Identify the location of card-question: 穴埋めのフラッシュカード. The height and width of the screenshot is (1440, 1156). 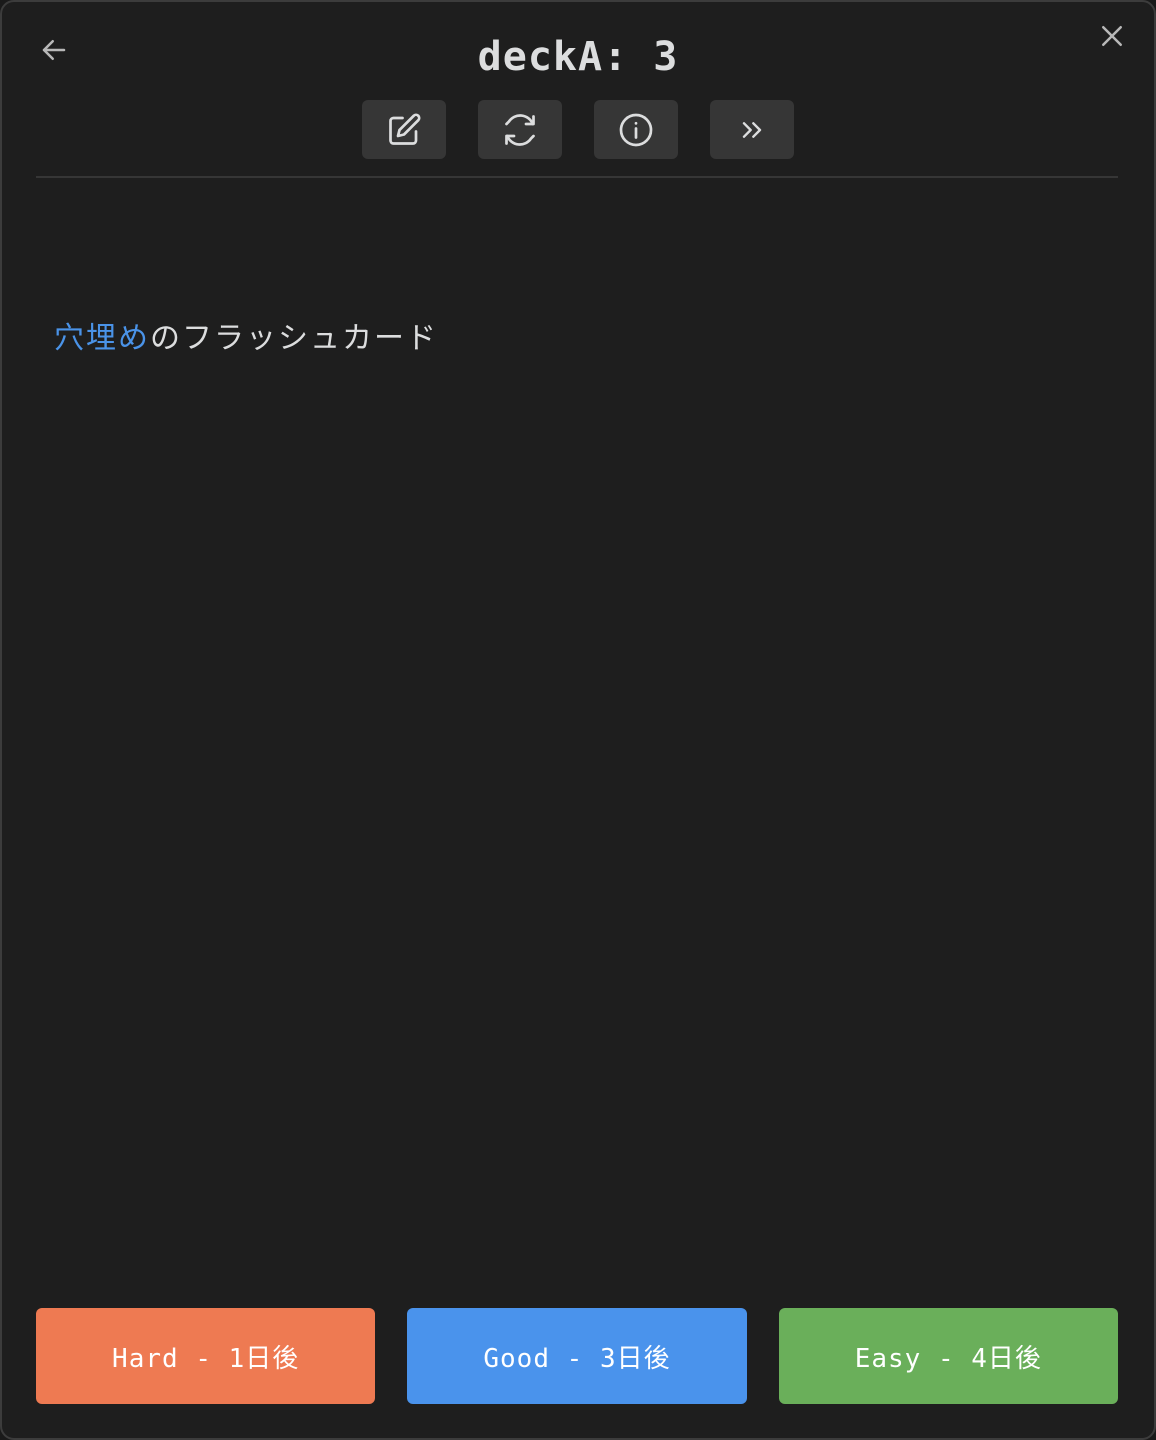
(246, 339).